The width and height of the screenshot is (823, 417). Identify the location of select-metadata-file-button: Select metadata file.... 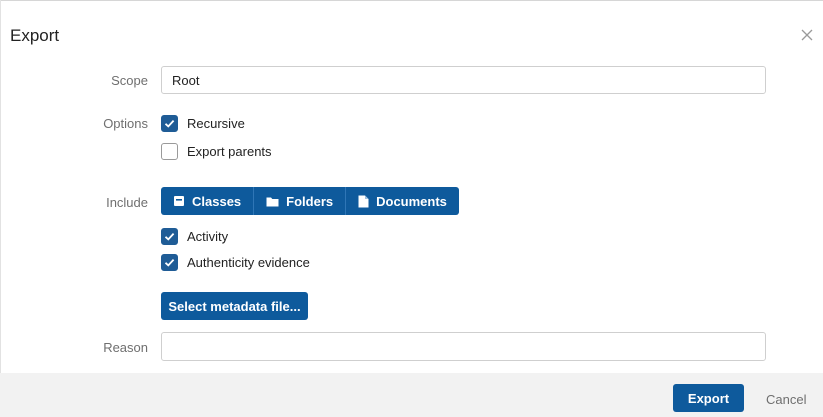
(234, 306).